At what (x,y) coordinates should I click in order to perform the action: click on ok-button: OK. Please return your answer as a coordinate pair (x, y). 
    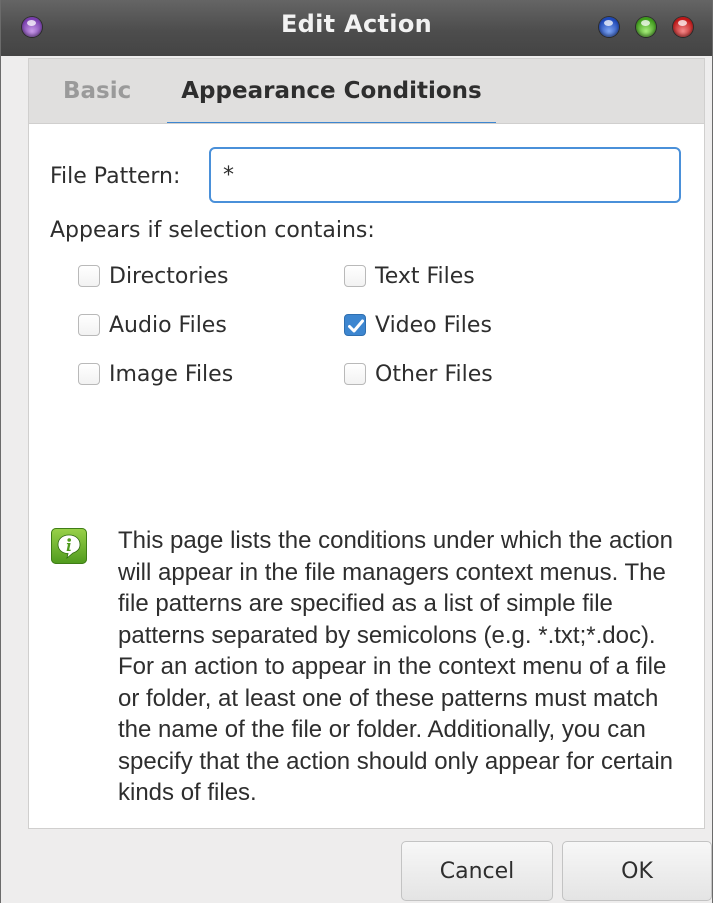
    Looking at the image, I should click on (637, 871).